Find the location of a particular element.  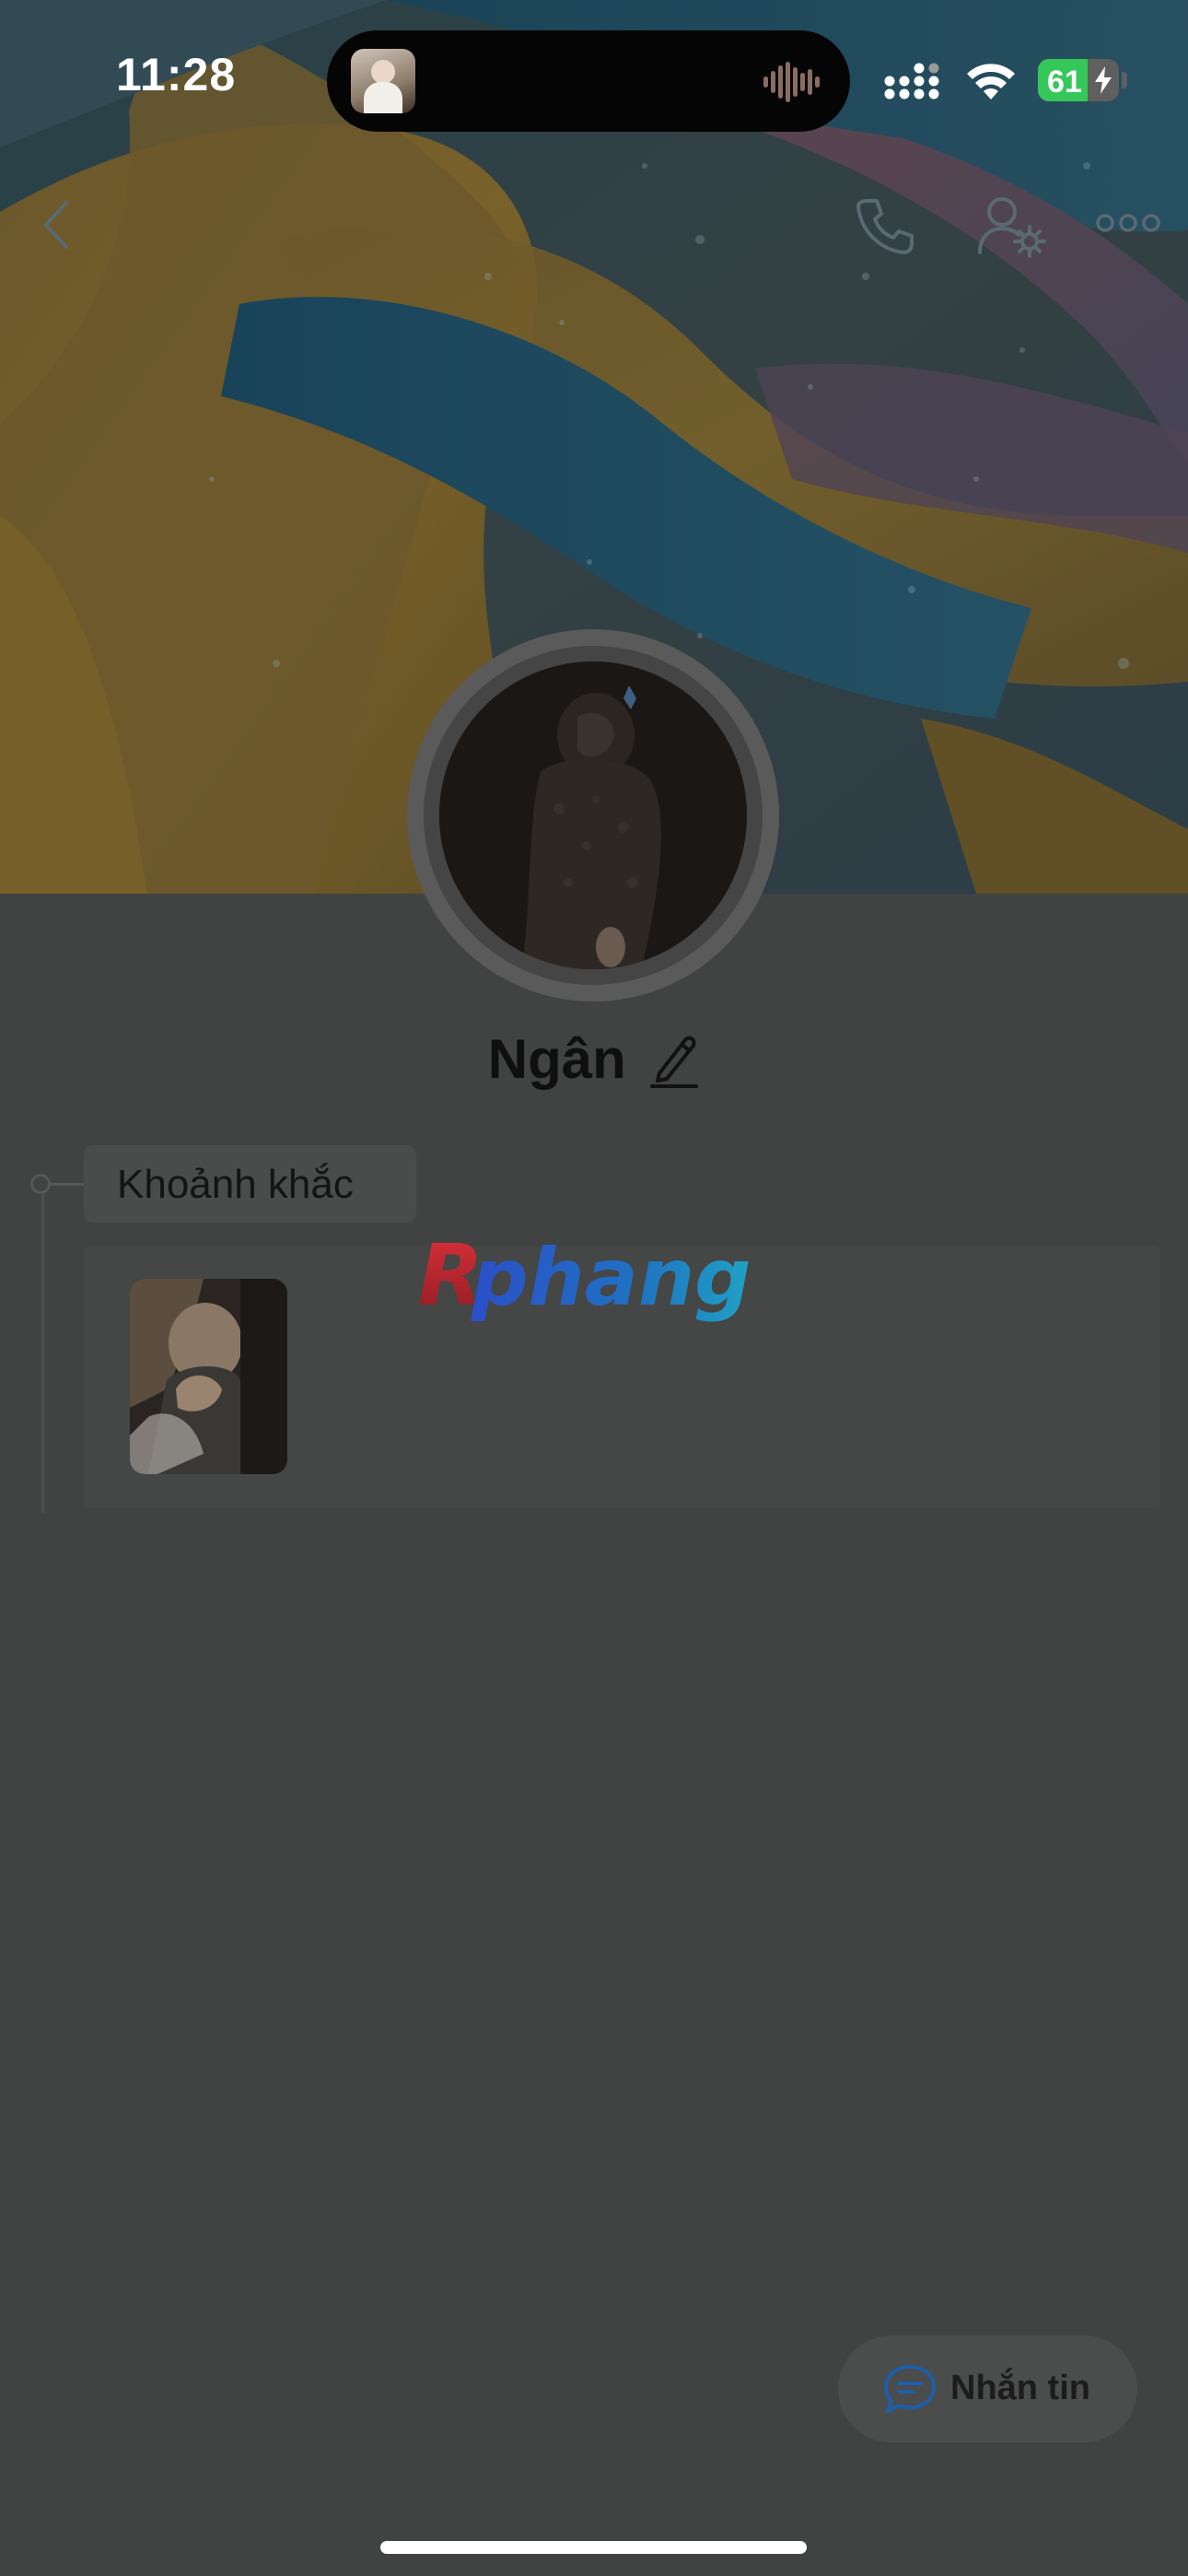

pencil-icon is located at coordinates (674, 1059).